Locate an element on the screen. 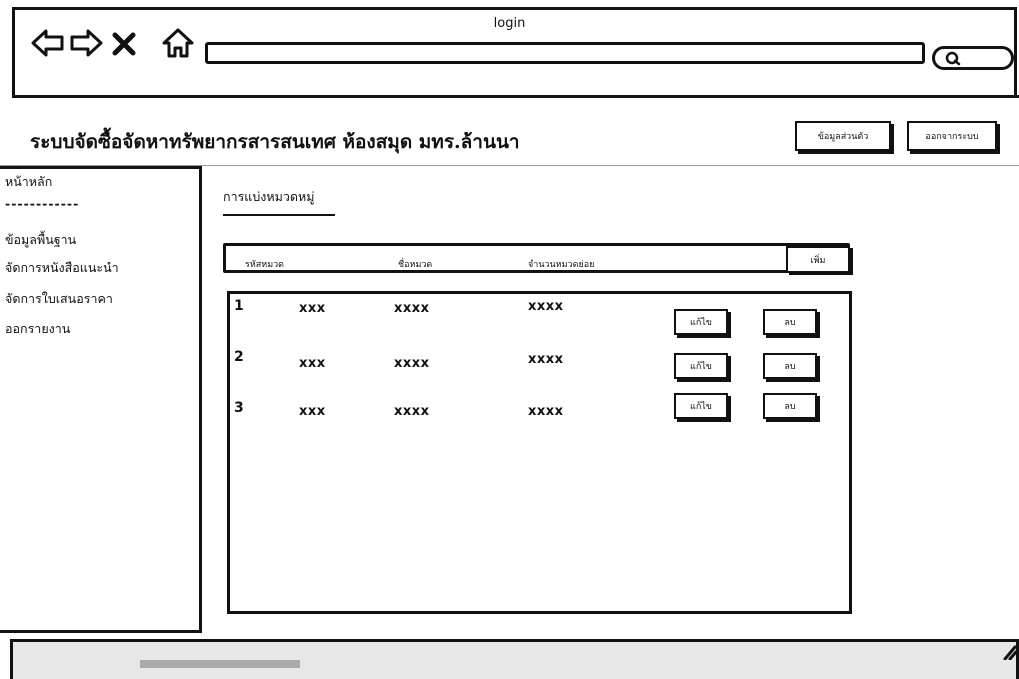 Image resolution: width=1019 pixels, height=679 pixels. sidebar-item-reports: ออกรายงาน is located at coordinates (37, 329).